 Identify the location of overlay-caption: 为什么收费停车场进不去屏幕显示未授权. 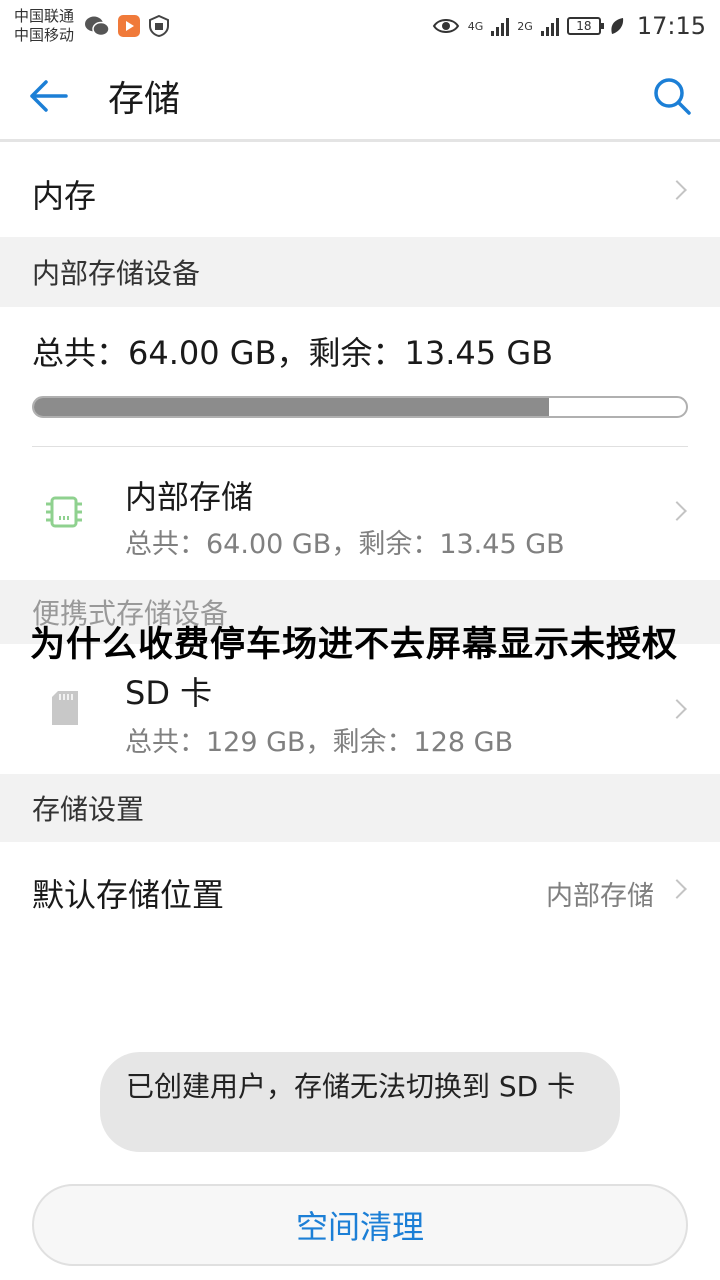
(354, 645).